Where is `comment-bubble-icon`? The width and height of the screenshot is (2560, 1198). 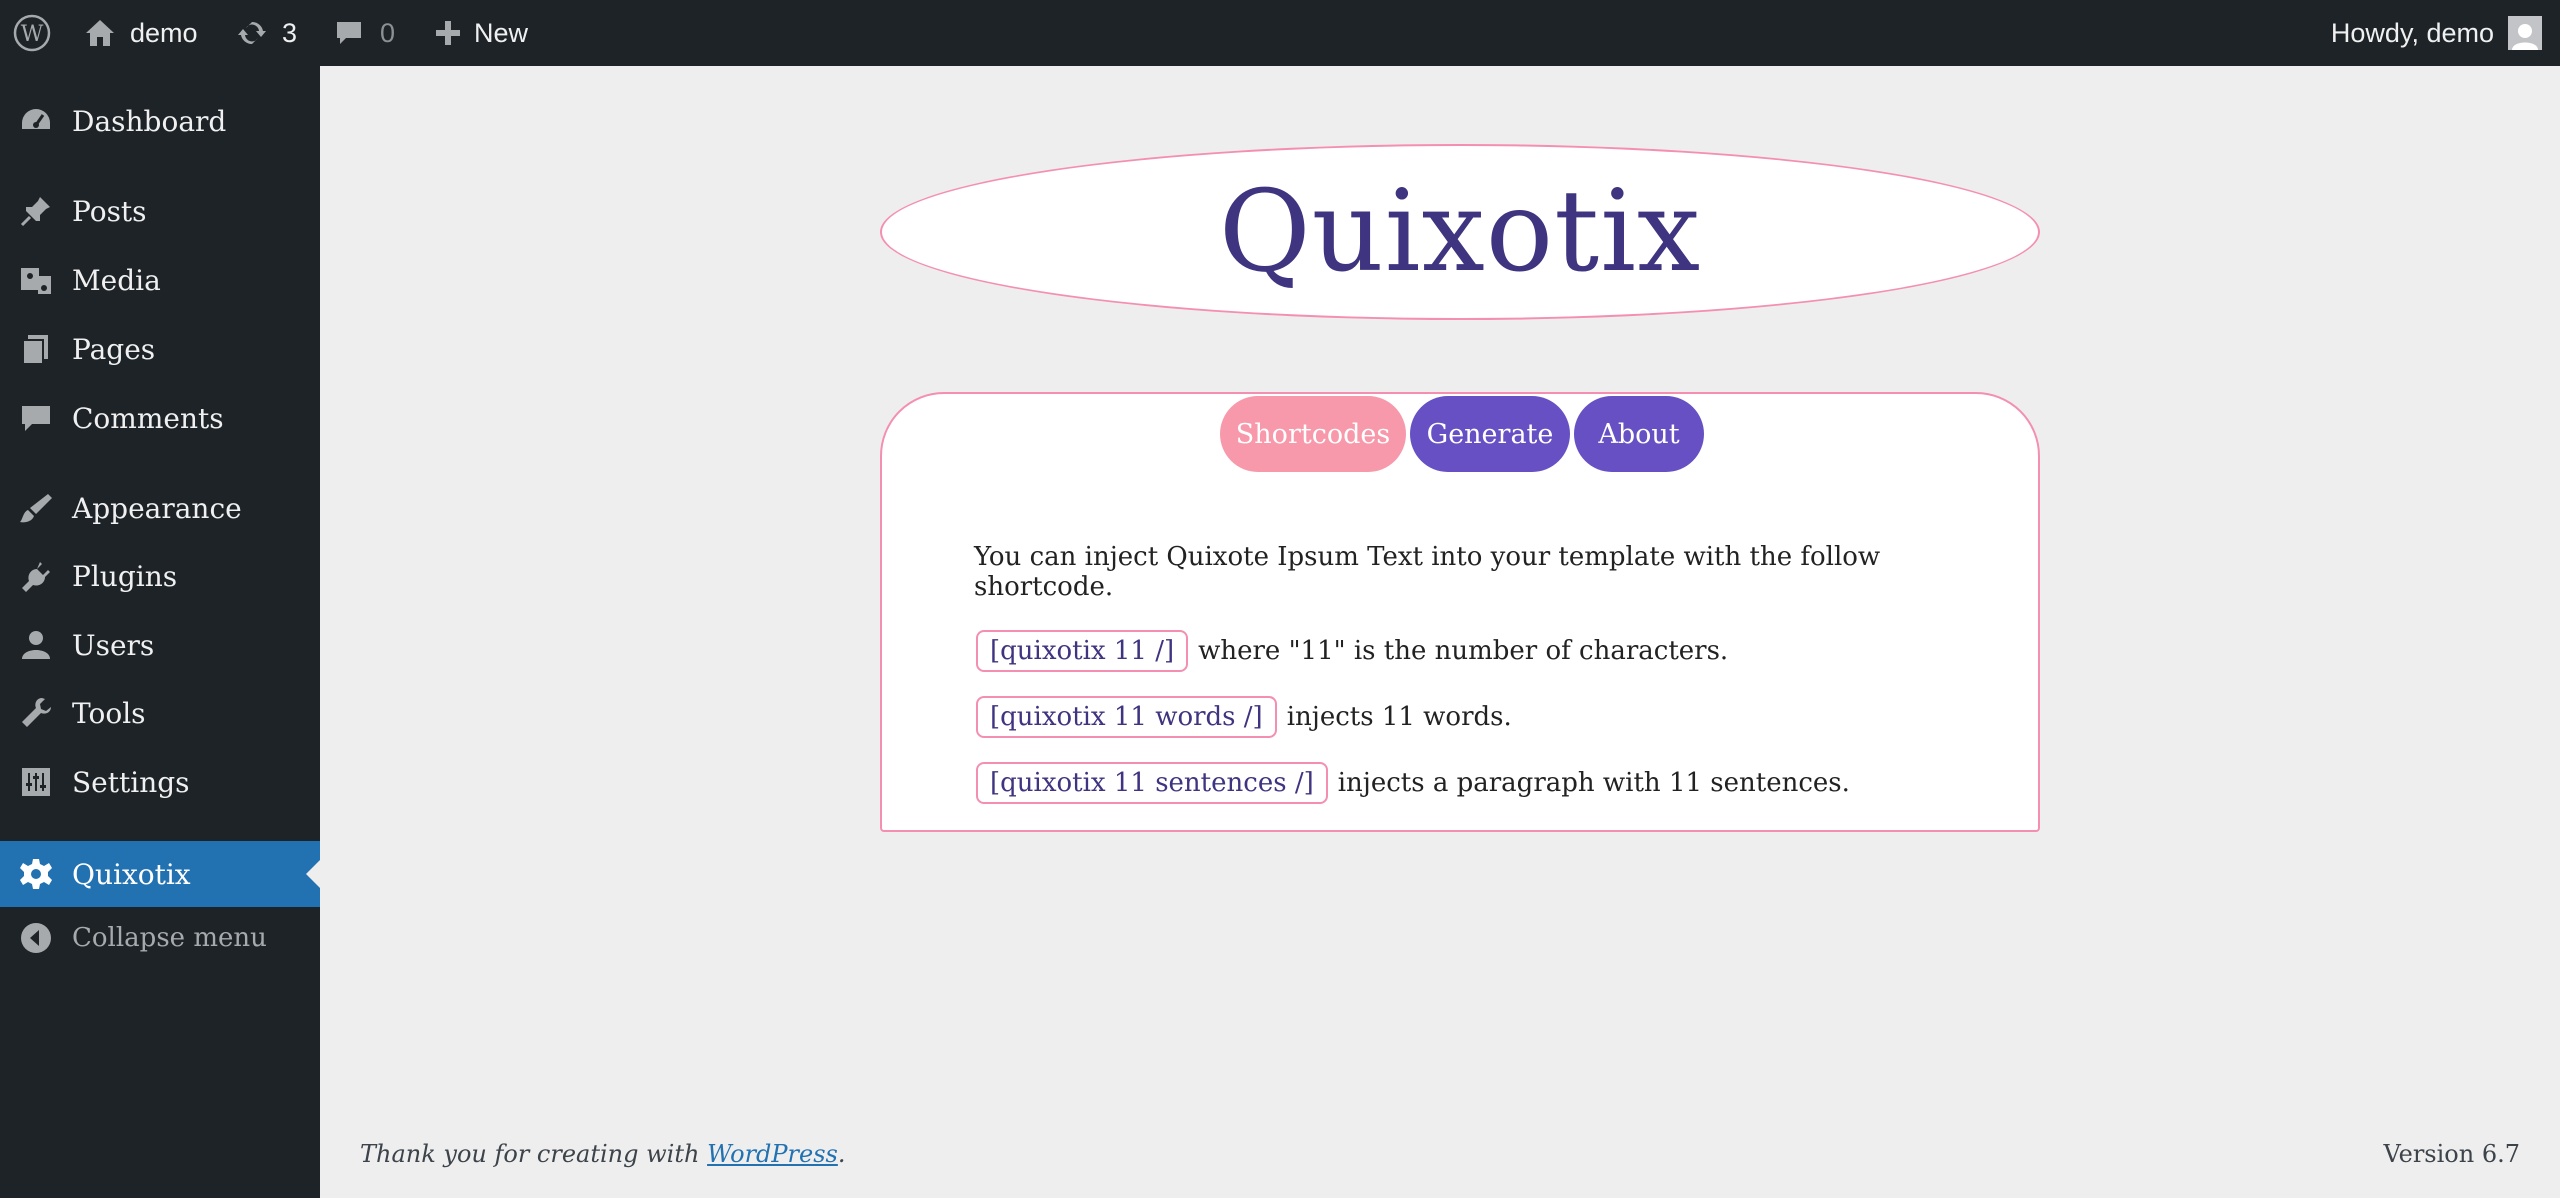
comment-bubble-icon is located at coordinates (349, 33).